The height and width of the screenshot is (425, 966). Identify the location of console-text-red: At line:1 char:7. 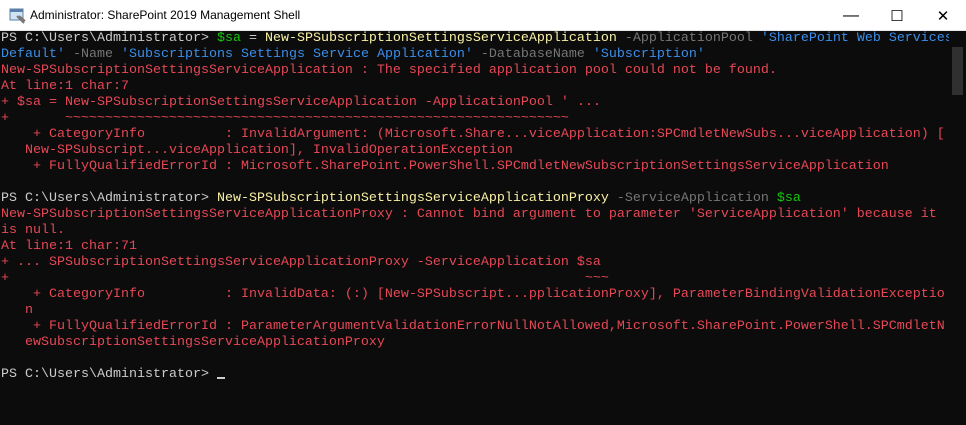
(65, 86).